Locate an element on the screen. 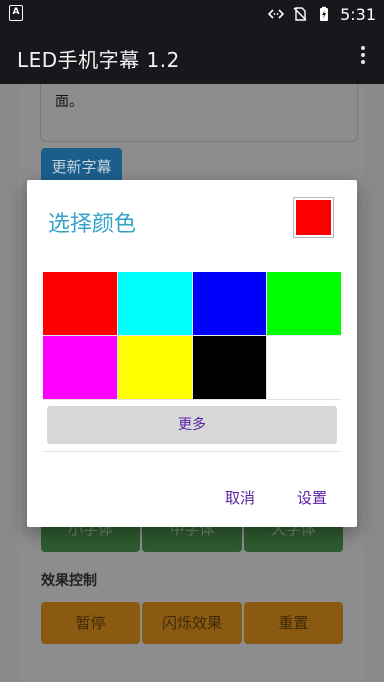  color-swatch-cyan is located at coordinates (154, 303).